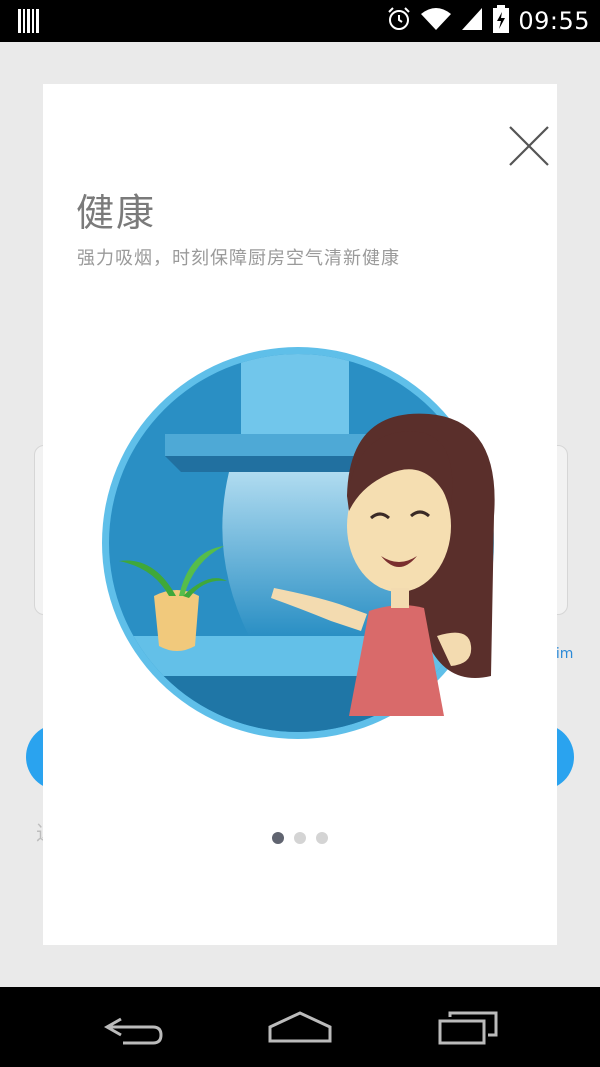  Describe the element at coordinates (501, 21) in the screenshot. I see `battery-charging-icon` at that location.